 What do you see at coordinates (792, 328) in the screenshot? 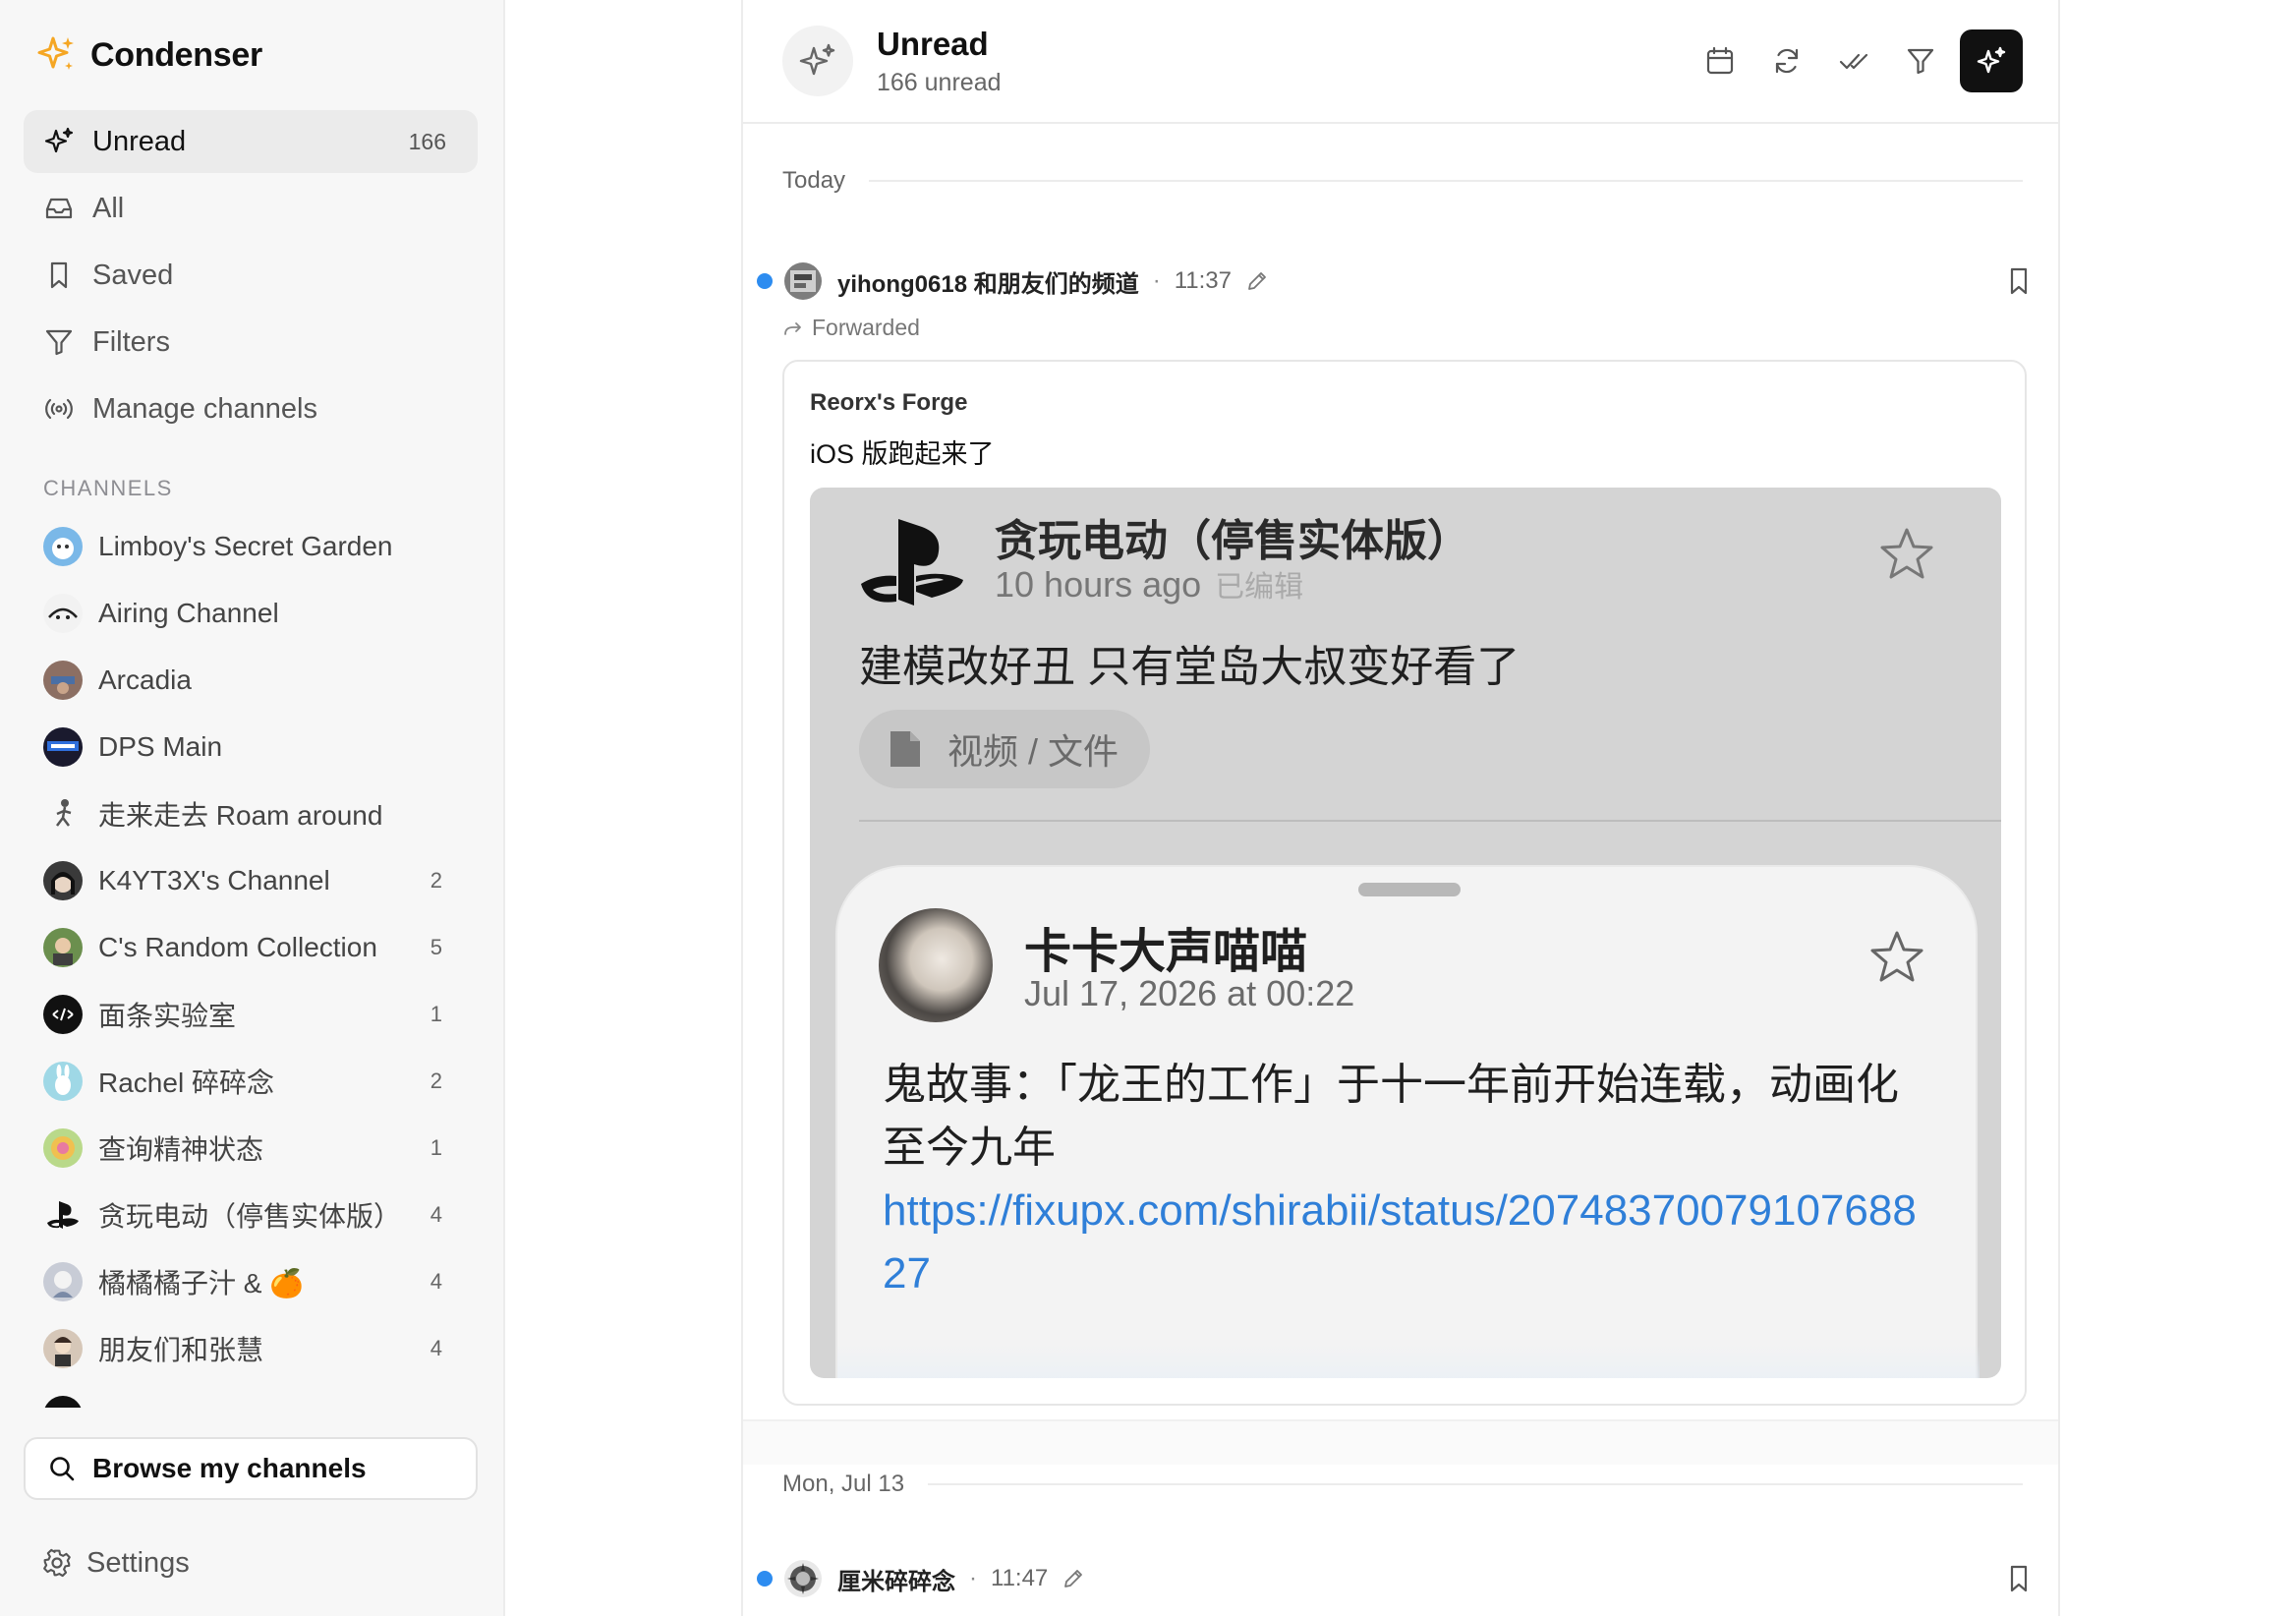
I see `forward-arrow-icon` at bounding box center [792, 328].